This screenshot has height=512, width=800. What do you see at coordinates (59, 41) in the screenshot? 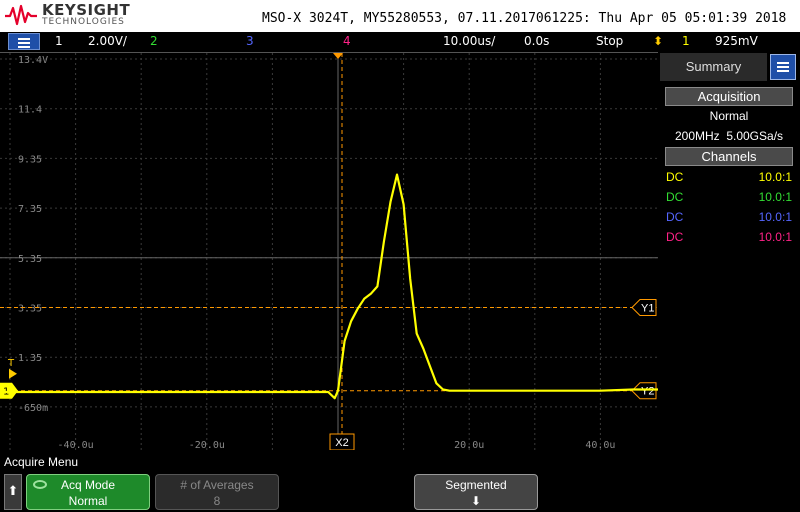
I see `ch1-number: 1` at bounding box center [59, 41].